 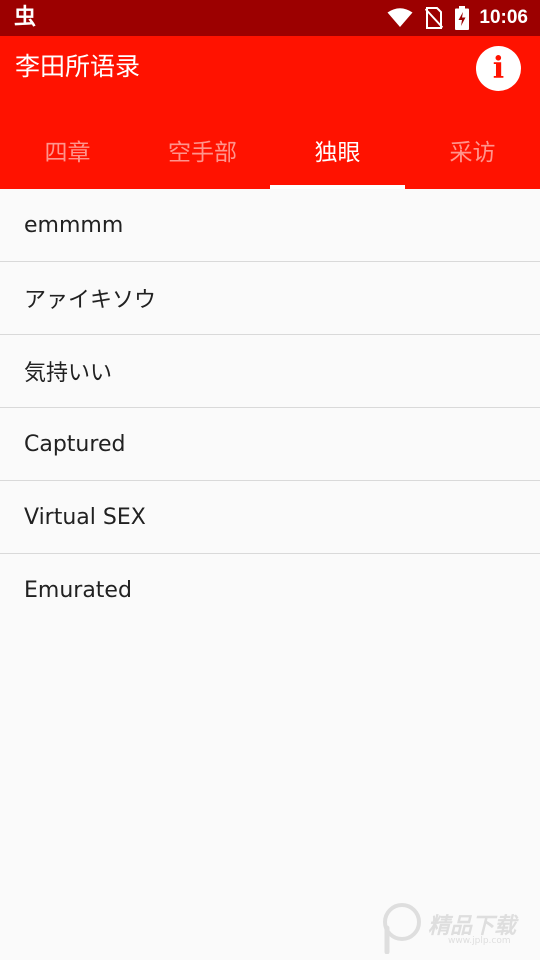 What do you see at coordinates (400, 17) in the screenshot?
I see `wifi-icon` at bounding box center [400, 17].